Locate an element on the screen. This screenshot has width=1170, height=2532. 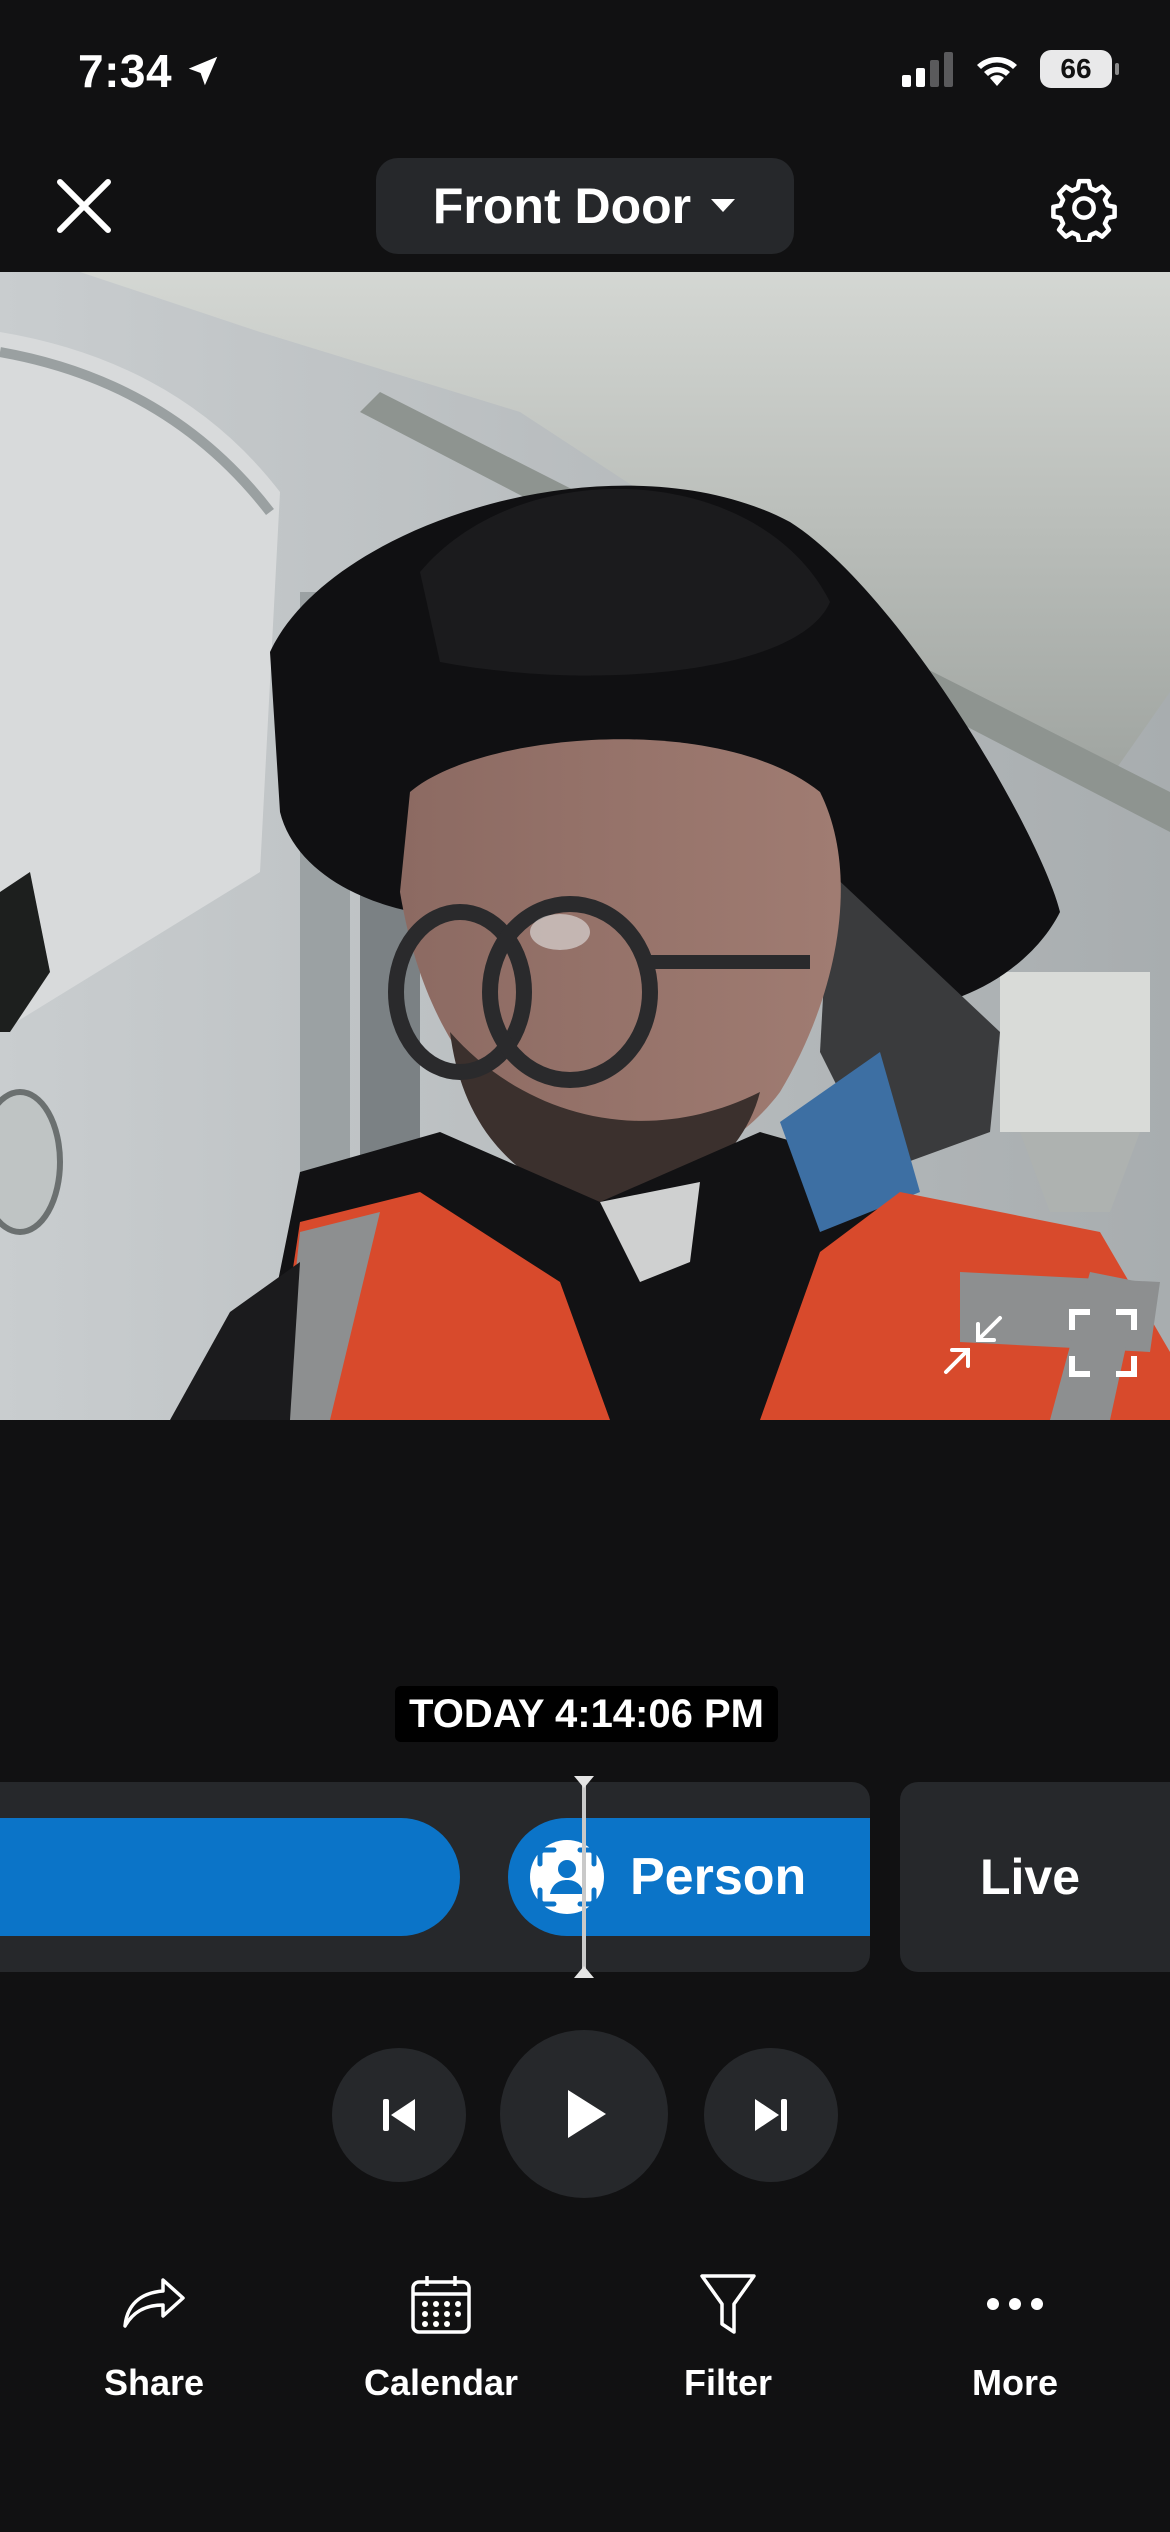
gear-icon is located at coordinates (1084, 211).